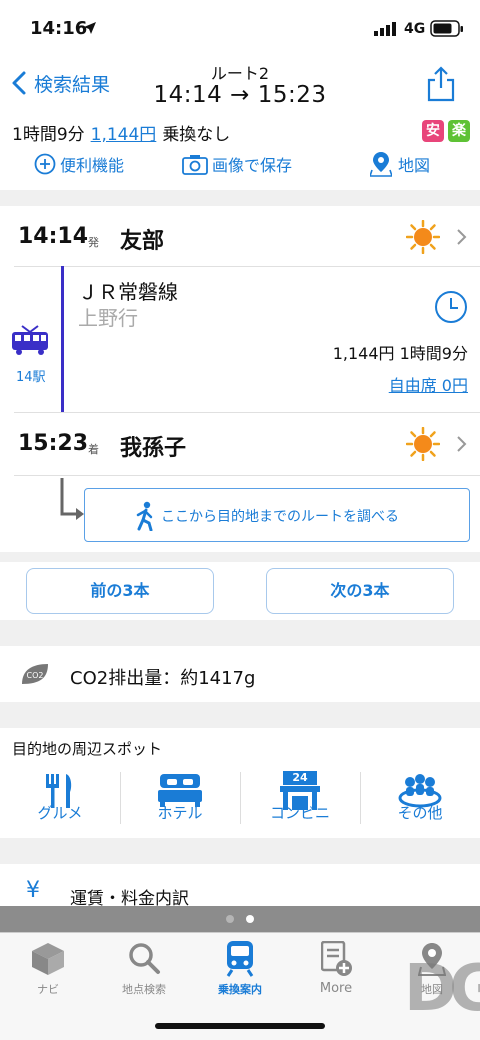 Image resolution: width=480 pixels, height=1040 pixels. What do you see at coordinates (195, 165) in the screenshot?
I see `camera-icon` at bounding box center [195, 165].